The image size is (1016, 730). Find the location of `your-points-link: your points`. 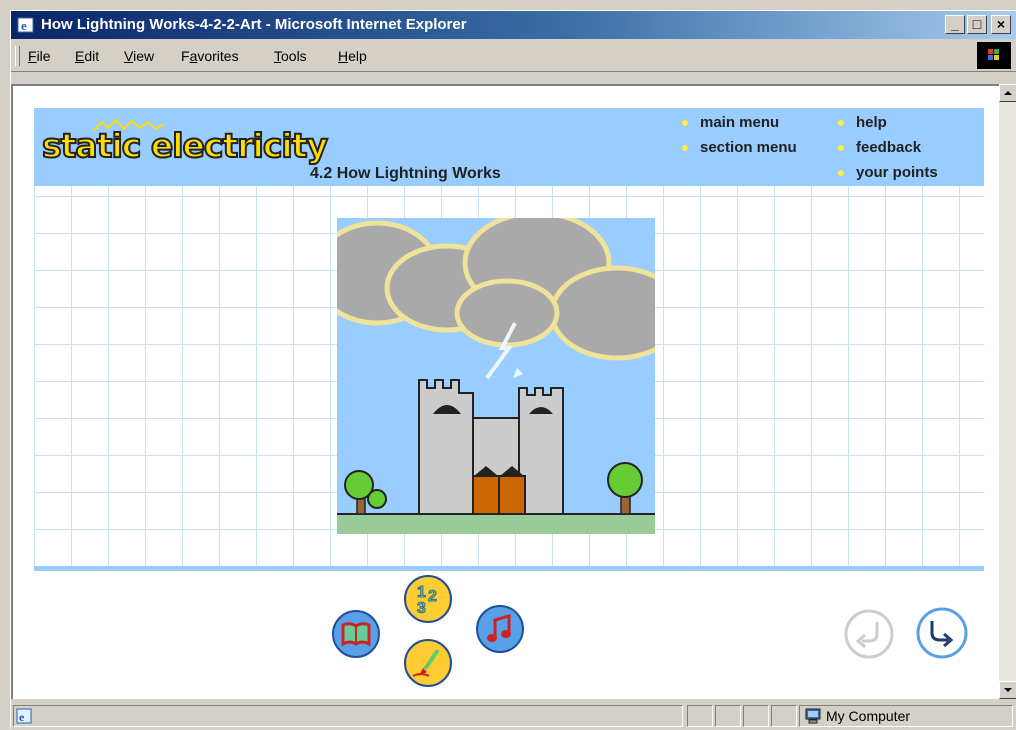

your-points-link: your points is located at coordinates (888, 172).